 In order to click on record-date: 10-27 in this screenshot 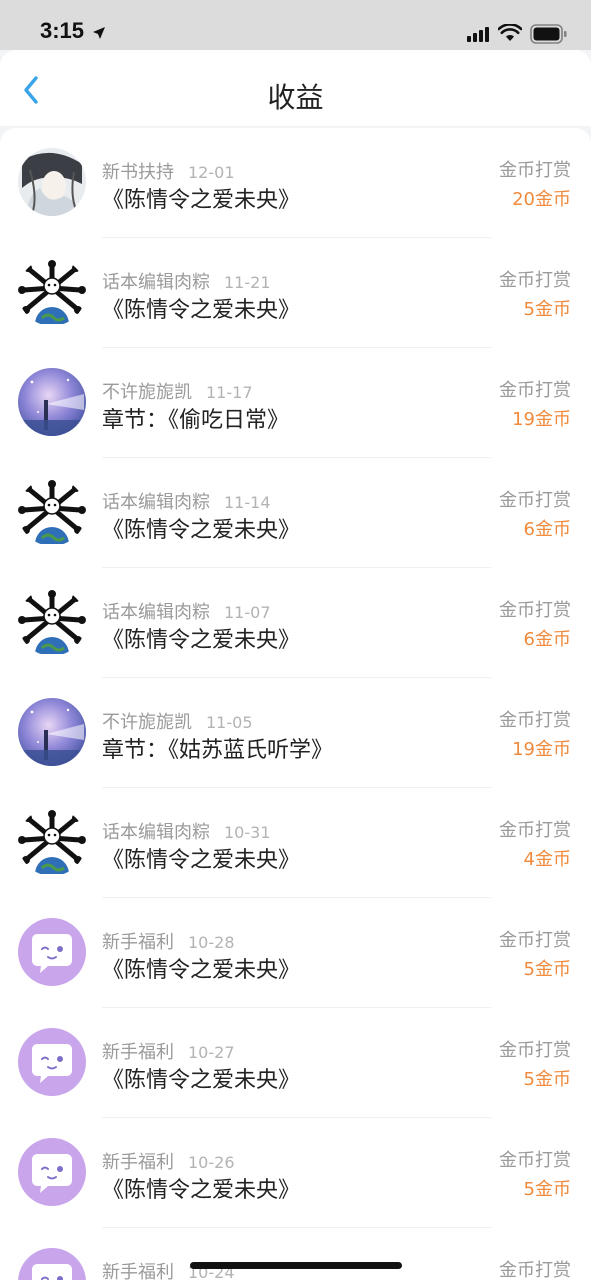, I will do `click(211, 1052)`.